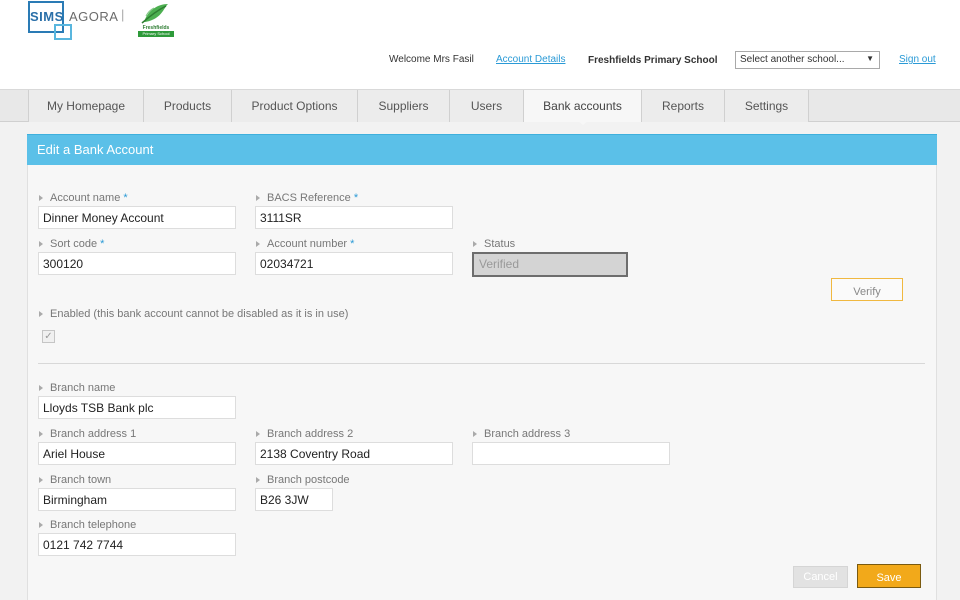 This screenshot has height=600, width=960. What do you see at coordinates (86, 106) in the screenshot?
I see `tab-my-homepage: My Homepage` at bounding box center [86, 106].